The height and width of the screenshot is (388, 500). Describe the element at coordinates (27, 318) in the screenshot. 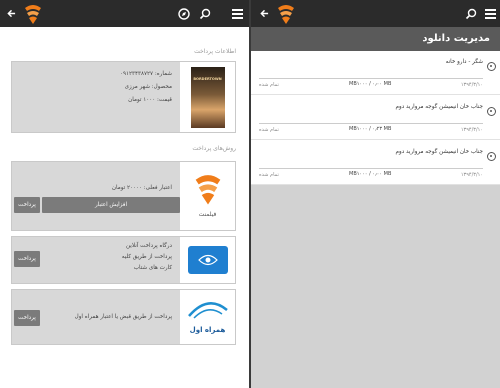

I see `pay-button-mci: پرداخت` at that location.